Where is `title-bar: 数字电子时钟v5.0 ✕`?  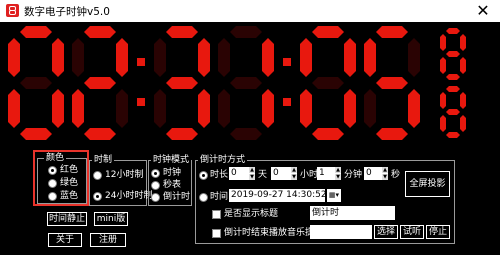
title-bar: 数字电子时钟v5.0 ✕ is located at coordinates (250, 11).